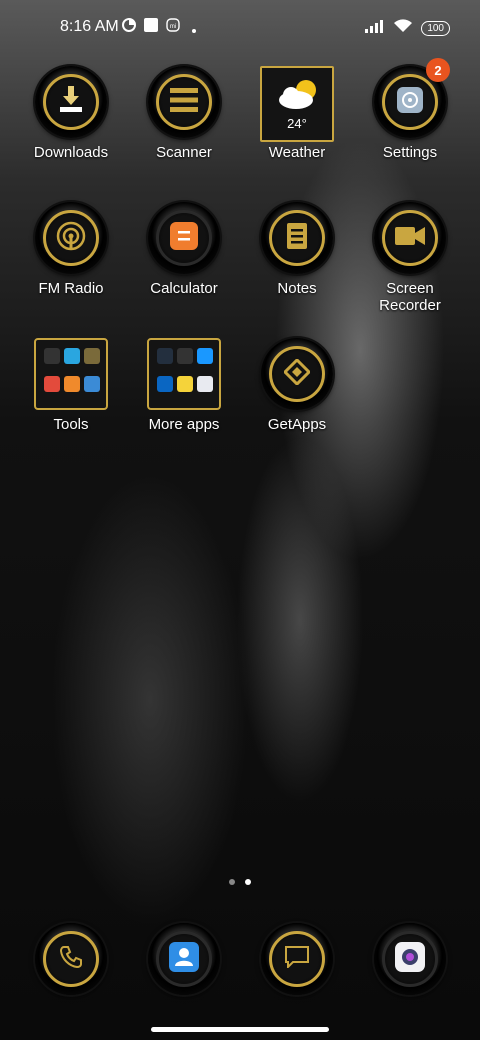 Image resolution: width=480 pixels, height=1040 pixels. What do you see at coordinates (297, 424) in the screenshot?
I see `app-label: GetApps` at bounding box center [297, 424].